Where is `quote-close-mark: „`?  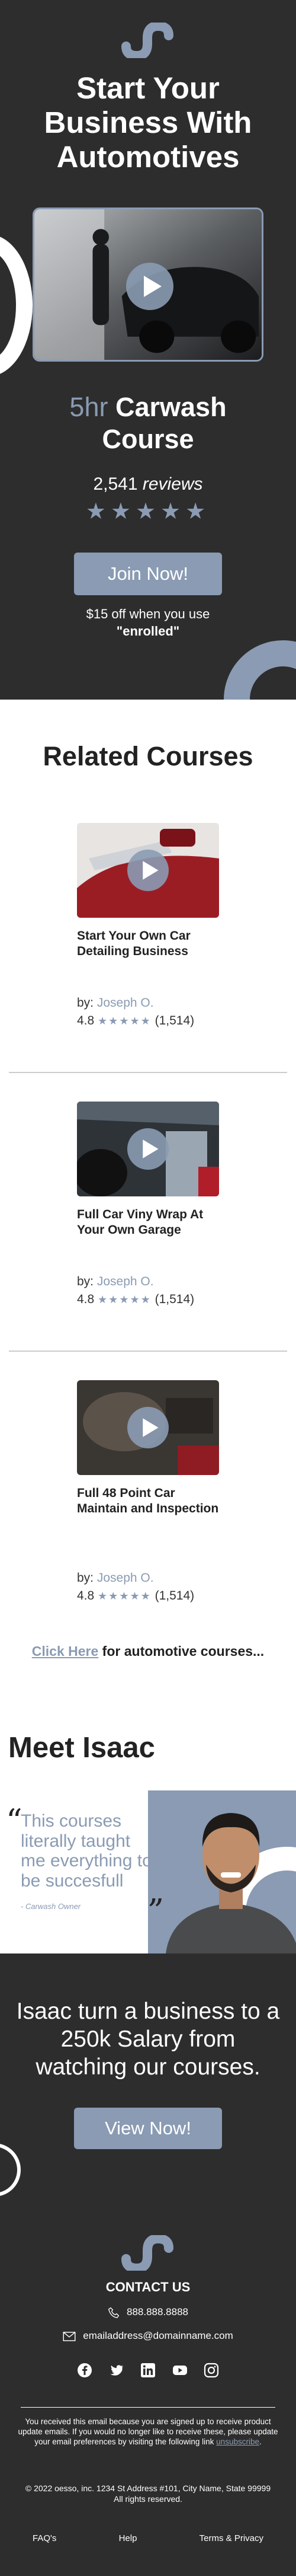 quote-close-mark: „ is located at coordinates (156, 1891).